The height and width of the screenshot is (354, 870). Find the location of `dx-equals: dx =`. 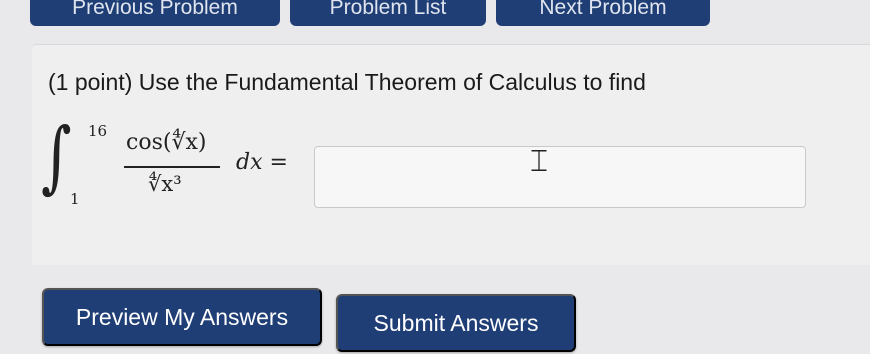

dx-equals: dx = is located at coordinates (262, 162).